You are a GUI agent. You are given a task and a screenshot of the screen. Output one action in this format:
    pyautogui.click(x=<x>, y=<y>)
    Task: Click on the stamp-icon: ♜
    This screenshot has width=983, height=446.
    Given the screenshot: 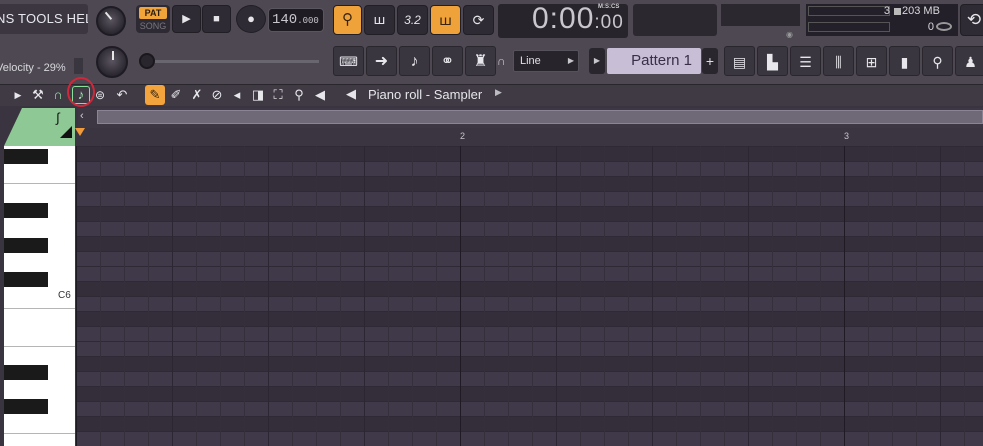 What is the action you would take?
    pyautogui.click(x=480, y=61)
    